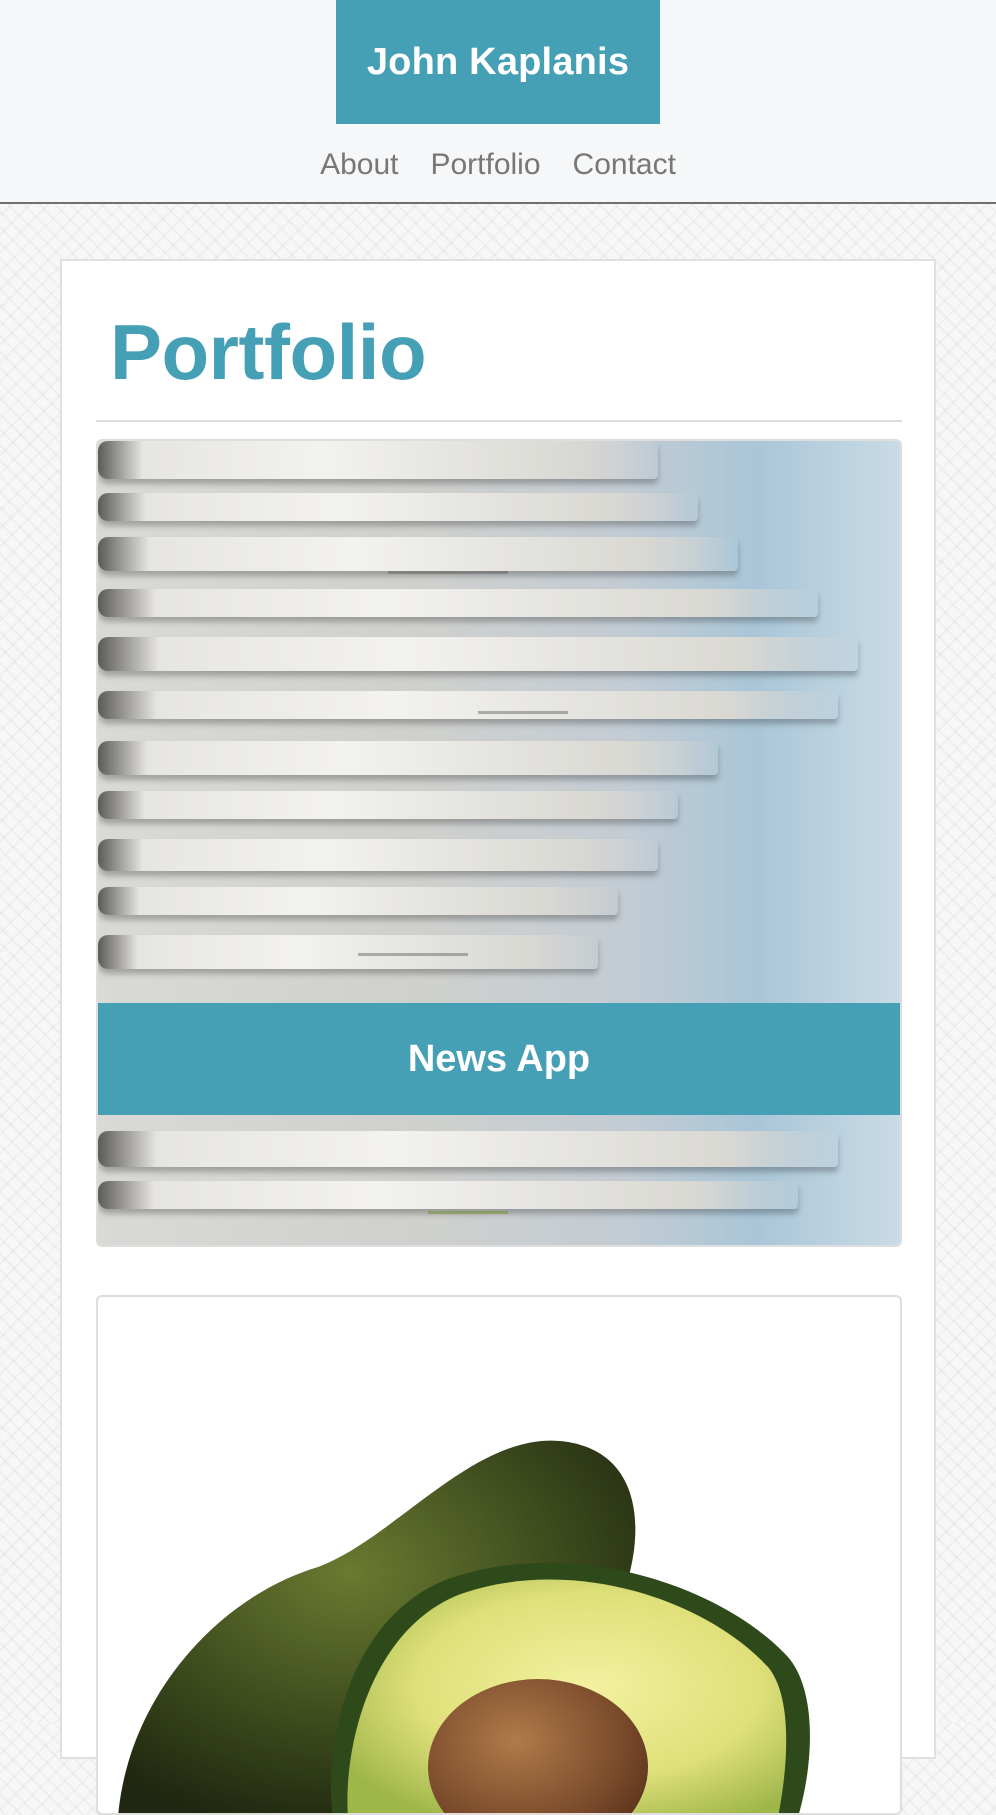  I want to click on avocado-image, so click(464, 1626).